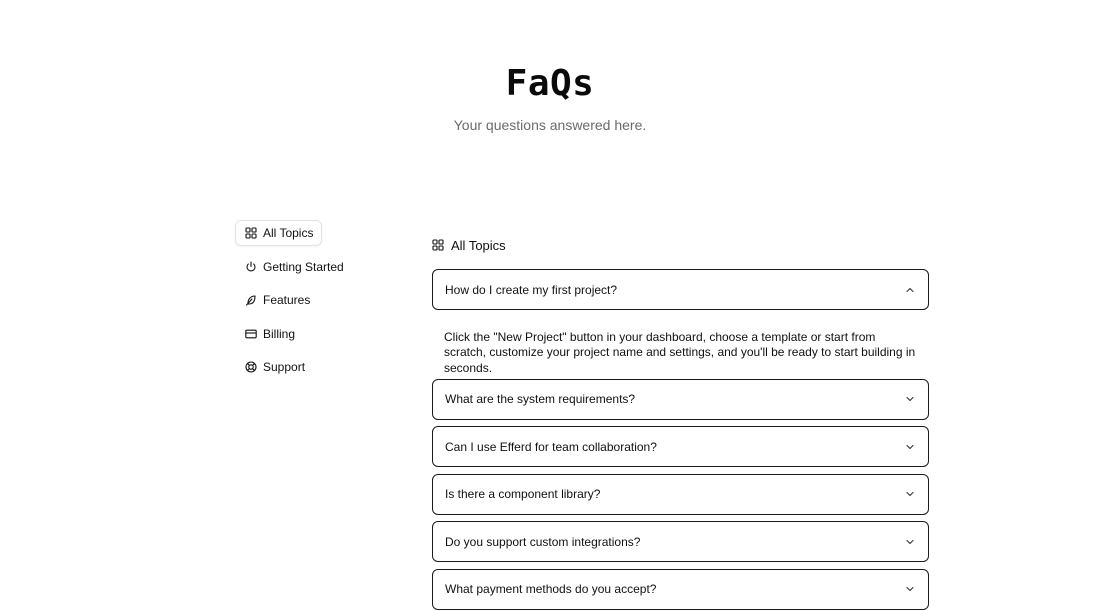 The width and height of the screenshot is (1100, 611). Describe the element at coordinates (680, 289) in the screenshot. I see `faq-question-create-project: How do I create my first project?` at that location.